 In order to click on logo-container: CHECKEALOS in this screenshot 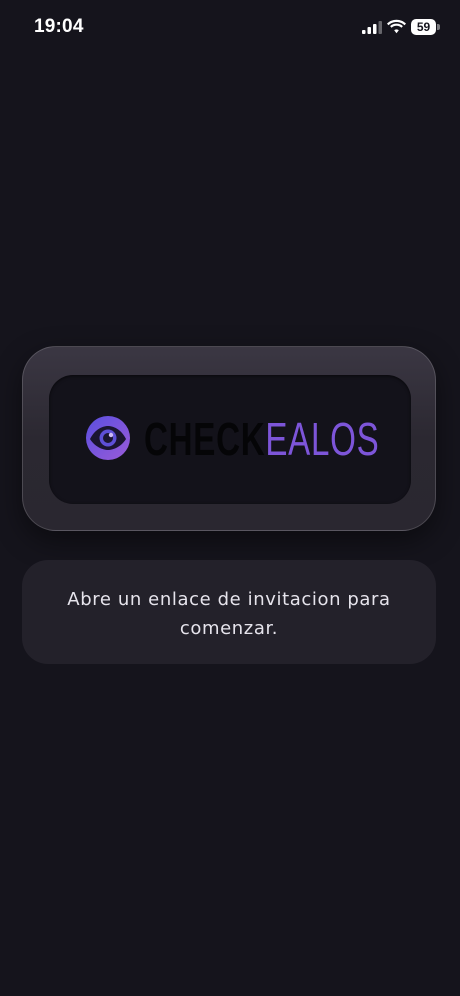, I will do `click(230, 439)`.